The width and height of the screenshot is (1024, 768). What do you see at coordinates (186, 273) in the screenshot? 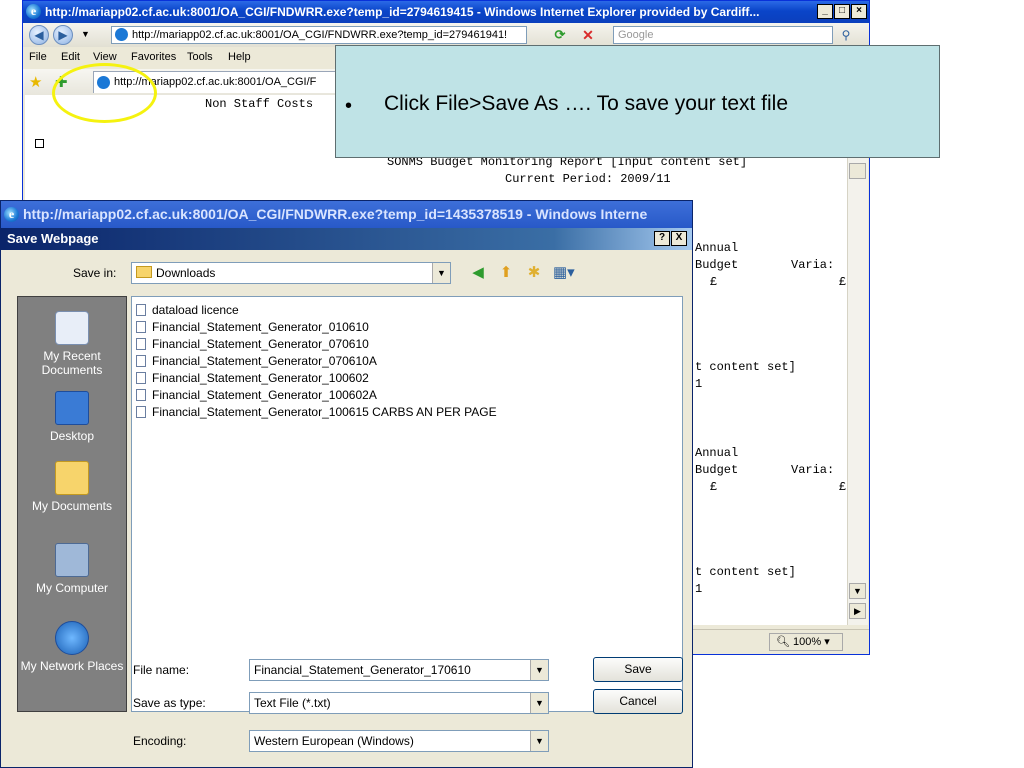
I see `save-in-value: Downloads` at bounding box center [186, 273].